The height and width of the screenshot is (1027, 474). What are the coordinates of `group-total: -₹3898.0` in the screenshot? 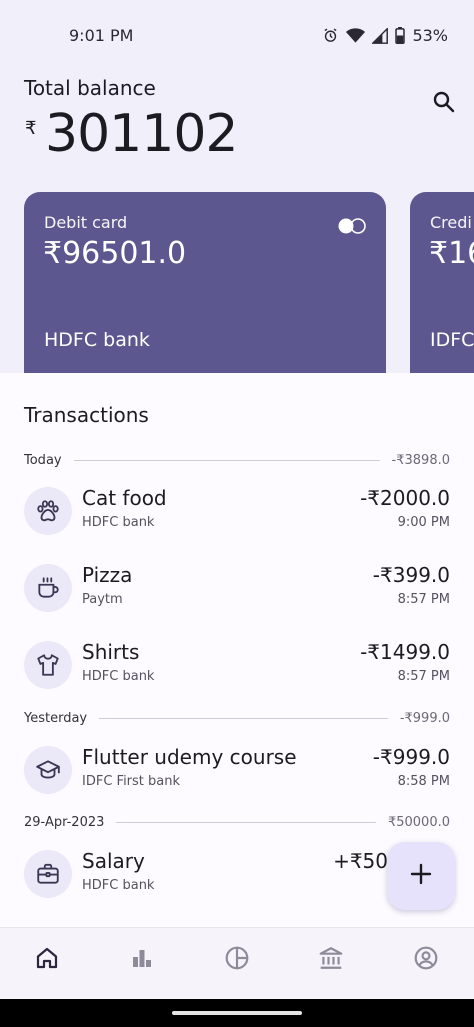 It's located at (420, 460).